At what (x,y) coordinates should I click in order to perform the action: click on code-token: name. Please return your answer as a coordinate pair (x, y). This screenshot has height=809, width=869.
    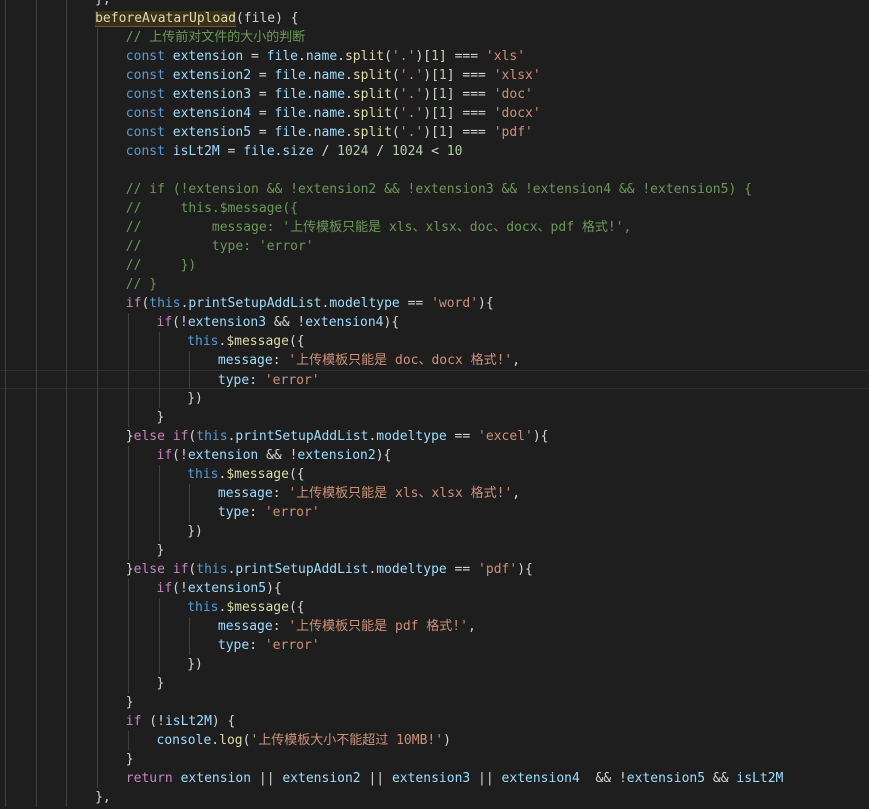
    Looking at the image, I should click on (329, 94).